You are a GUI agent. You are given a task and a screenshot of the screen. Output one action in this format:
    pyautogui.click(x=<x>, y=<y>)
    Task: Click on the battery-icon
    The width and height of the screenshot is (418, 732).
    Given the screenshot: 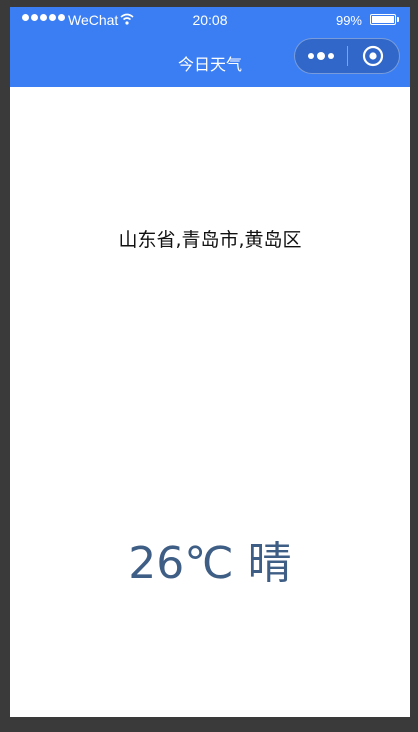 What is the action you would take?
    pyautogui.click(x=384, y=19)
    